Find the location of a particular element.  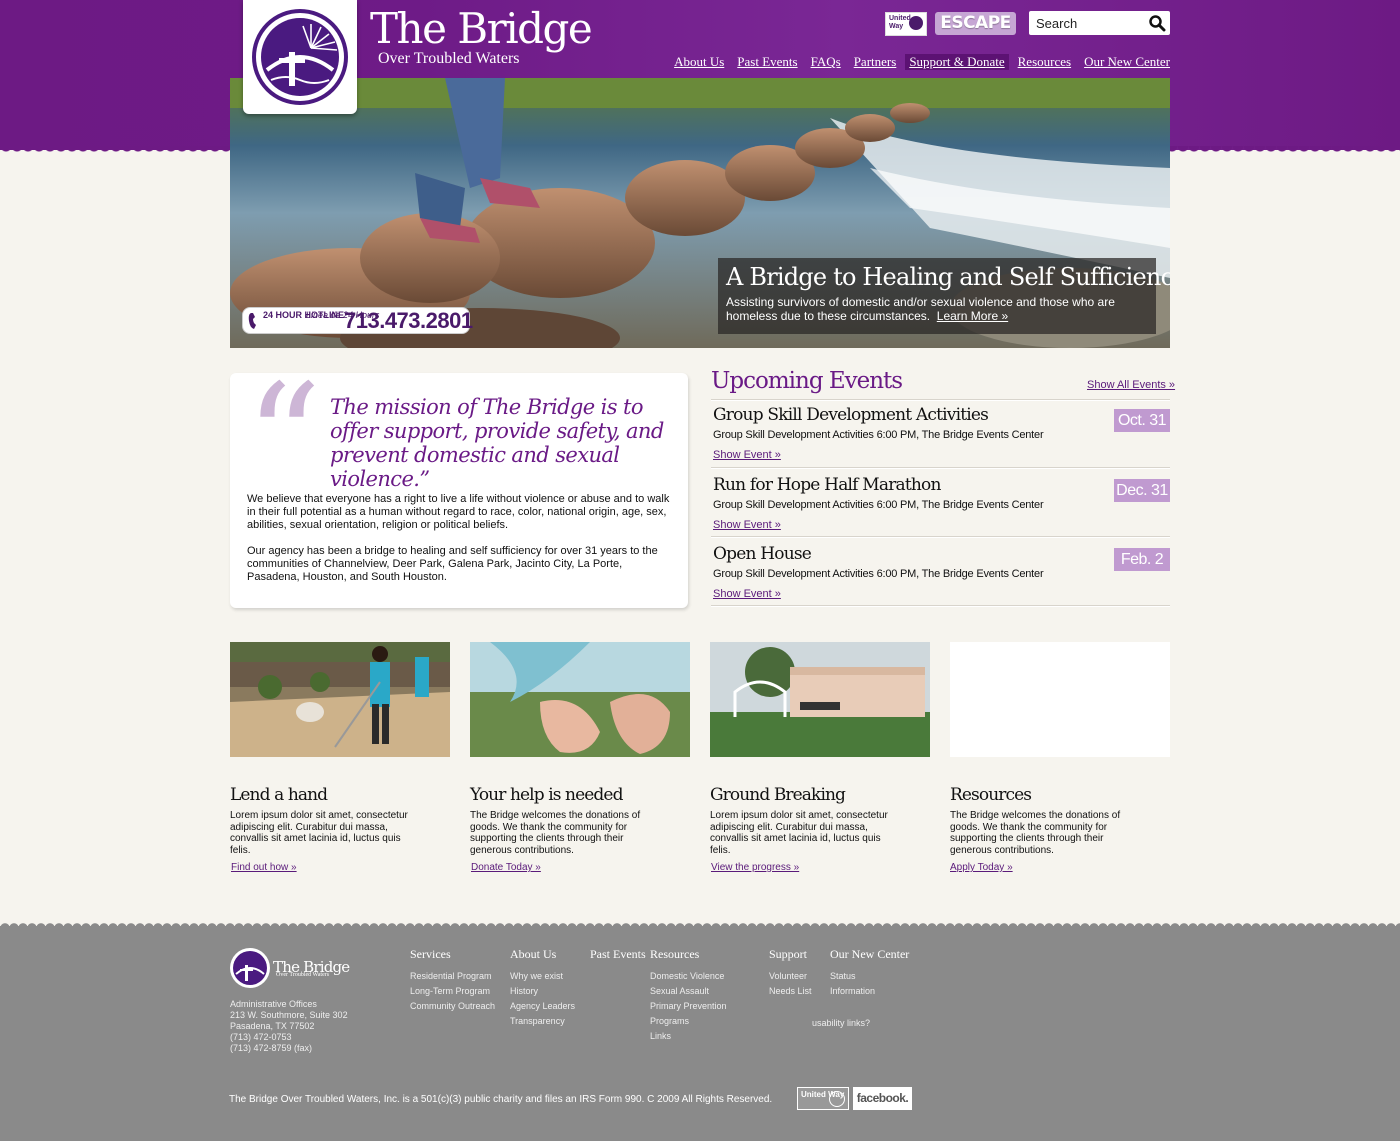

view-the-progress-link: View the progress » is located at coordinates (755, 867).